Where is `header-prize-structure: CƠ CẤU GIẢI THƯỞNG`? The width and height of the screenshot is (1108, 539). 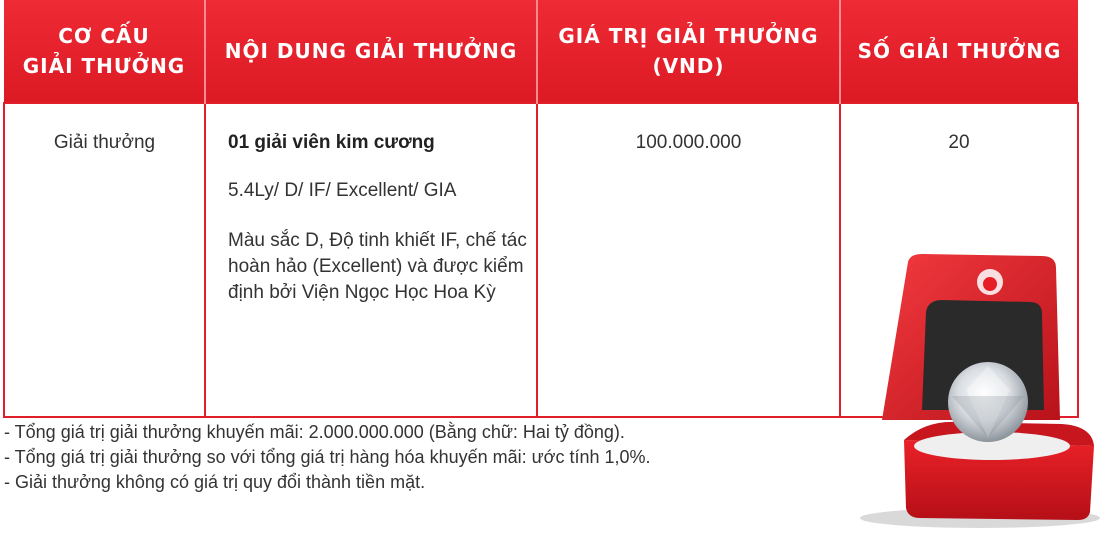 header-prize-structure: CƠ CẤU GIẢI THƯỞNG is located at coordinates (105, 51).